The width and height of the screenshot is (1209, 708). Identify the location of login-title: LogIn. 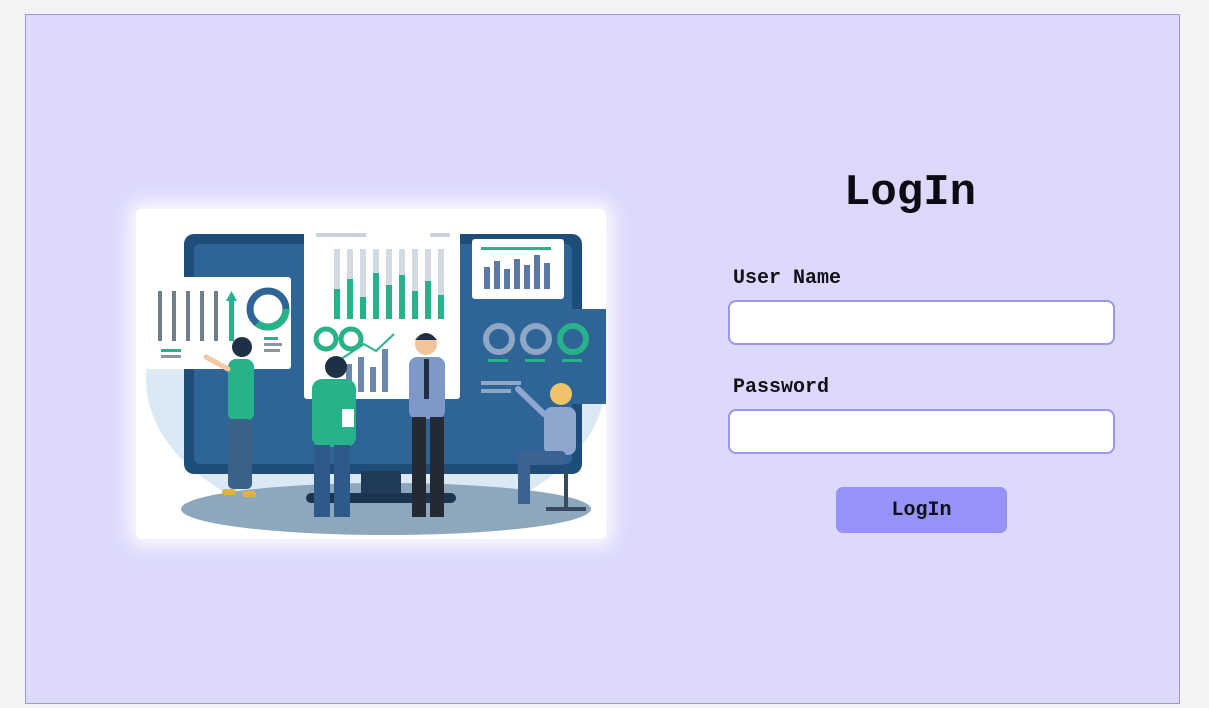
(910, 193).